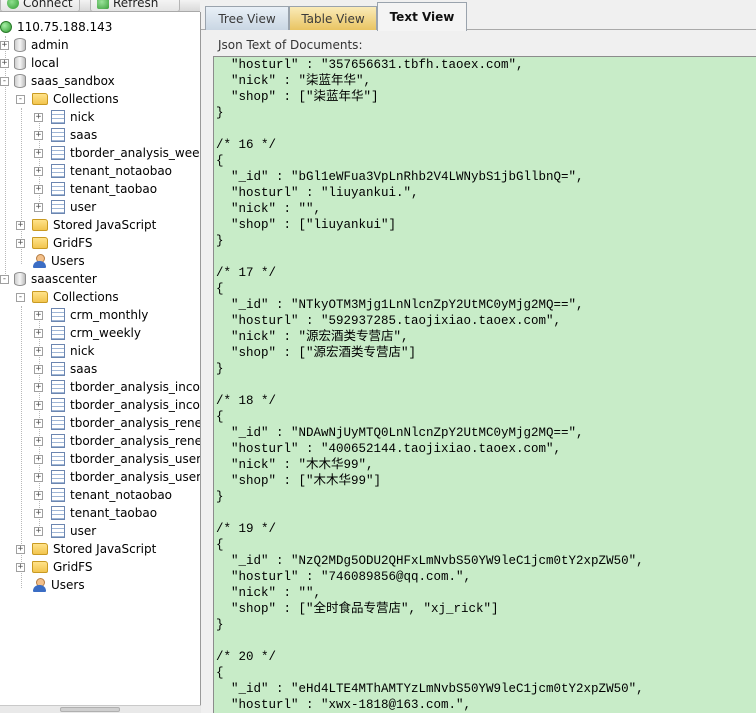 The height and width of the screenshot is (713, 756). I want to click on code-line: /* 16 */, so click(246, 145).